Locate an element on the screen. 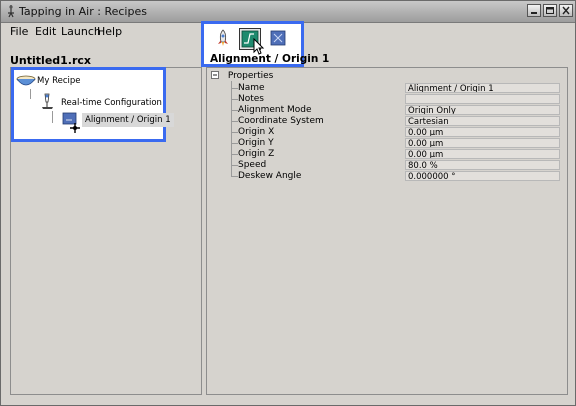  maximize-icon is located at coordinates (550, 10).